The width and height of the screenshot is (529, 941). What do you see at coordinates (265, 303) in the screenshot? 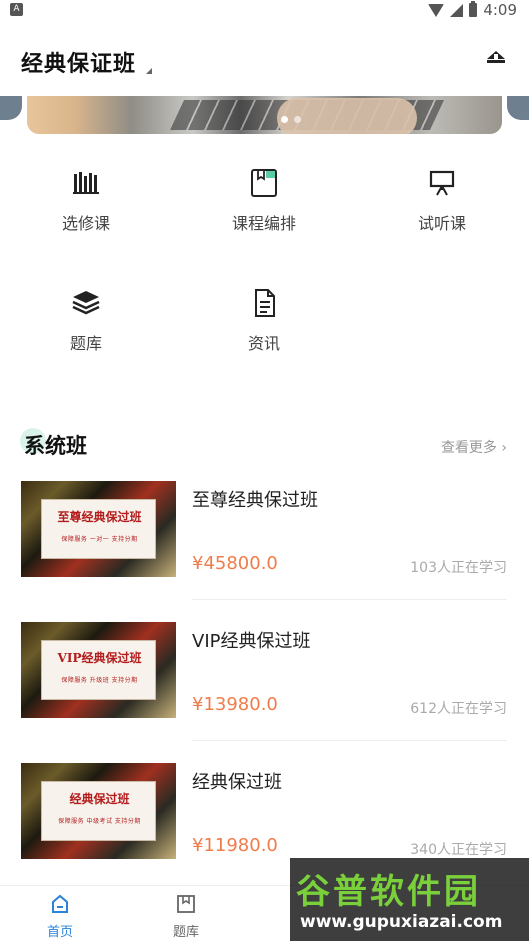
I see `document-icon` at bounding box center [265, 303].